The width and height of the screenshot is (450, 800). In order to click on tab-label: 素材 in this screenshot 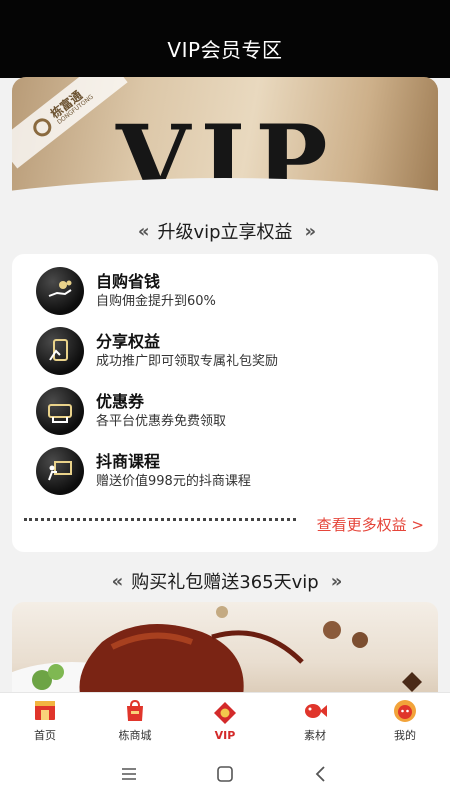, I will do `click(315, 735)`.